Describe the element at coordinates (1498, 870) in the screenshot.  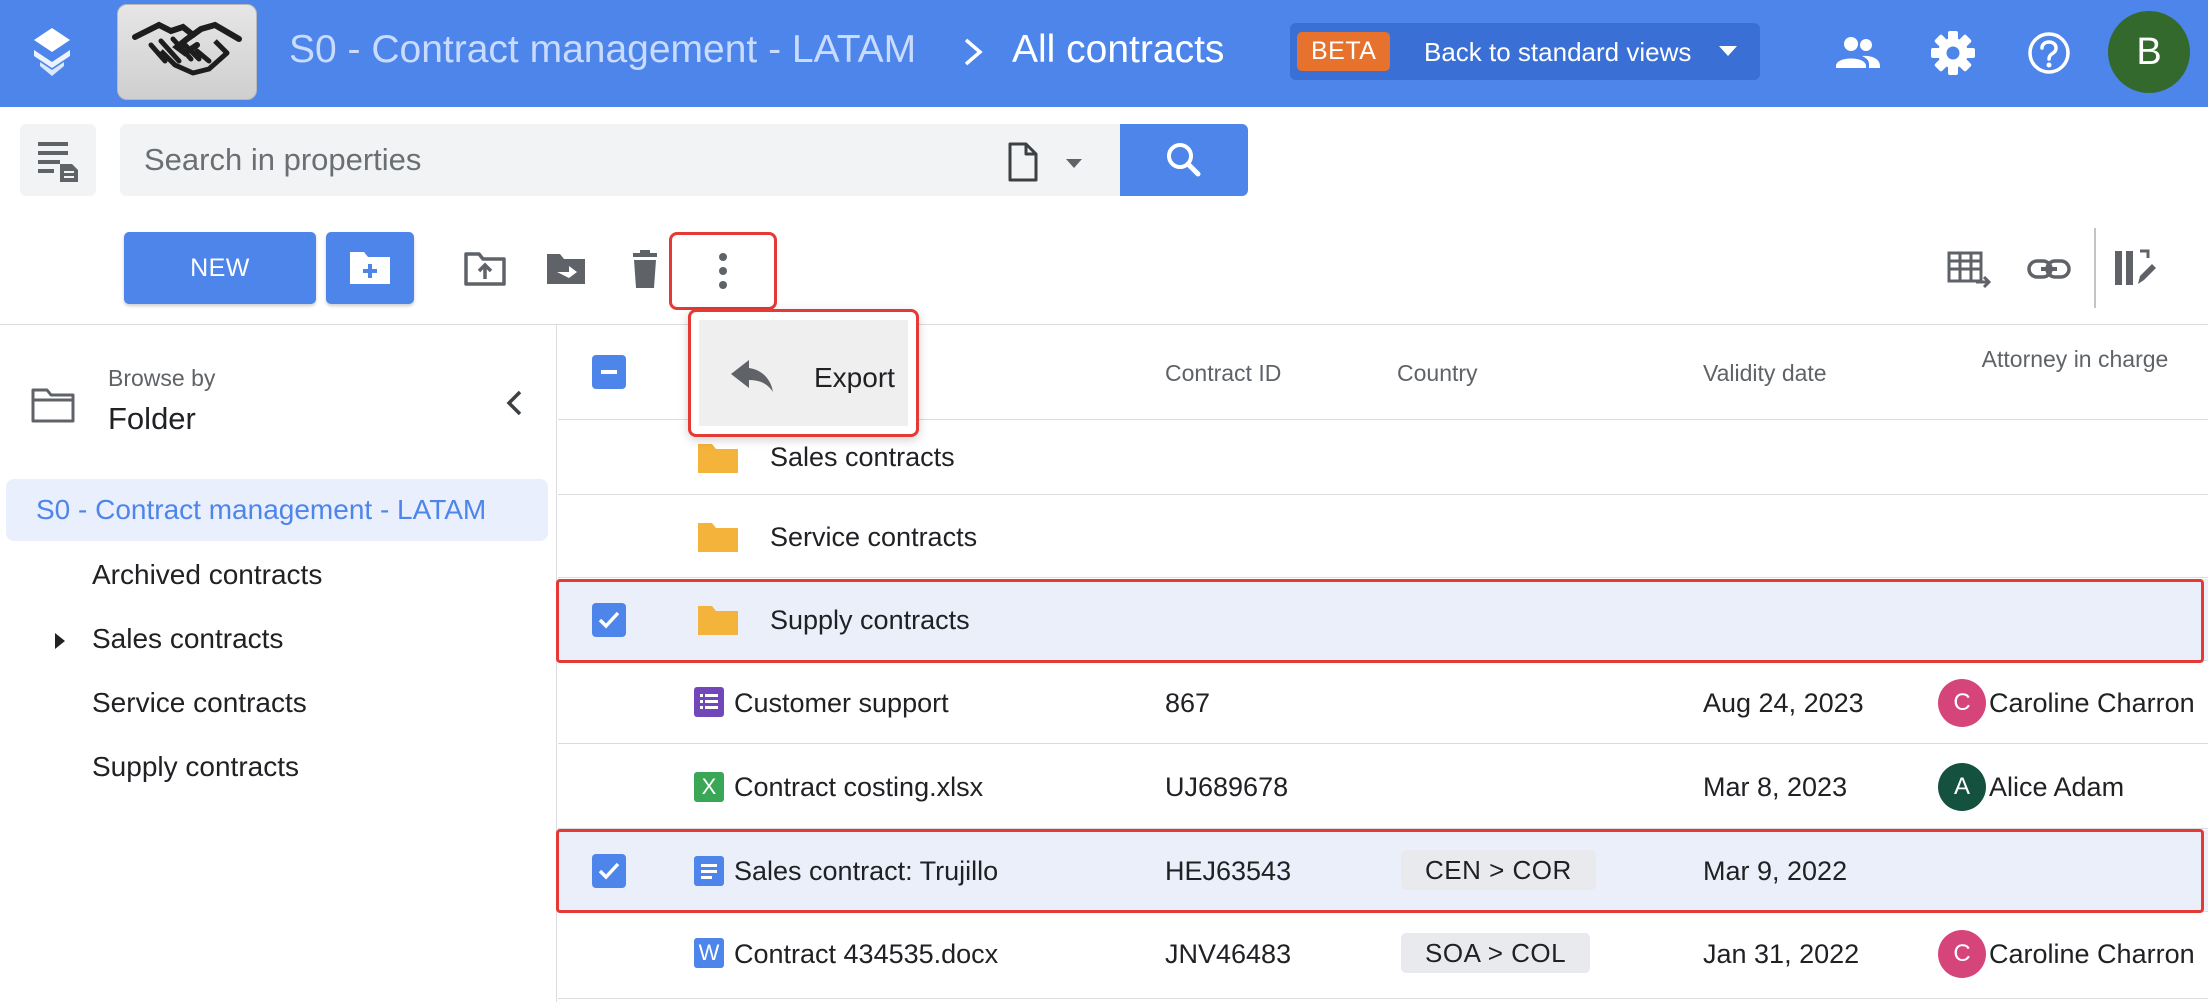
I see `country-chip: CEN > COR` at that location.